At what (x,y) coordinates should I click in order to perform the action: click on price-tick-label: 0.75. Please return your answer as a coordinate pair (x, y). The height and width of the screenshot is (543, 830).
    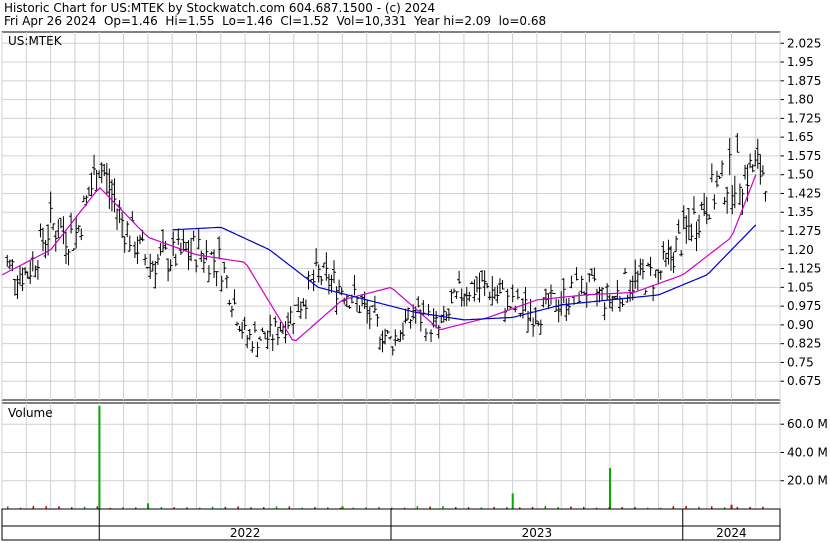
    Looking at the image, I should click on (800, 362).